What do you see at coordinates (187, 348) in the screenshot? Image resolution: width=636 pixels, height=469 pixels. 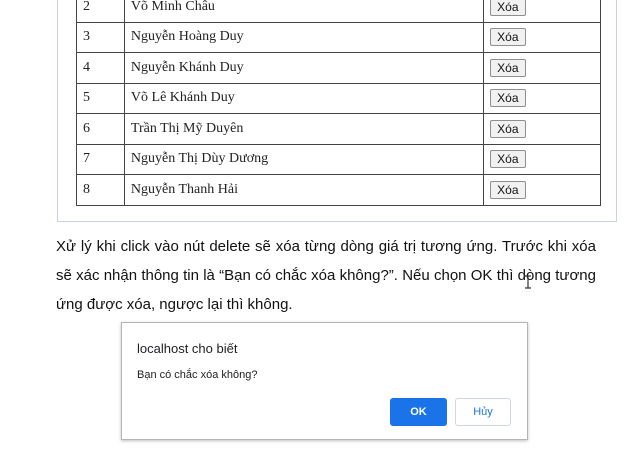 I see `dialog-title: localhost cho biết` at bounding box center [187, 348].